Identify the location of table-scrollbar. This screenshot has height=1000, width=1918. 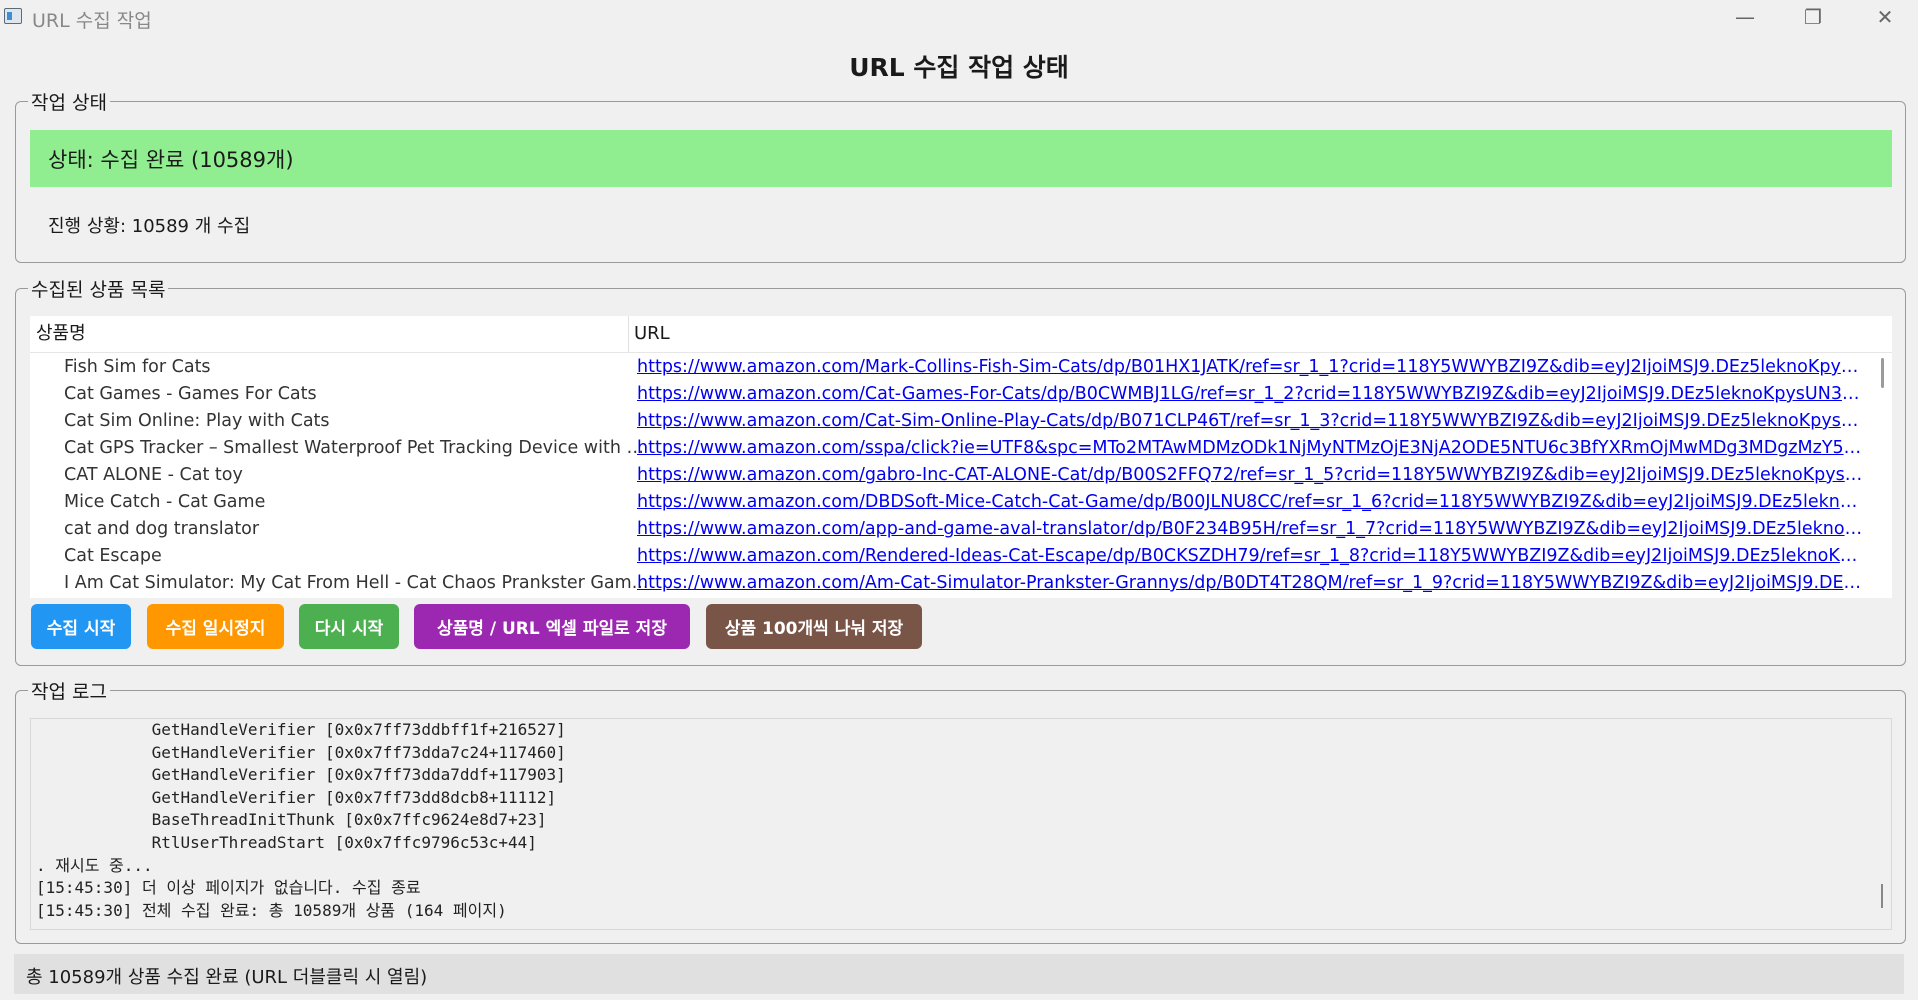
(1882, 373).